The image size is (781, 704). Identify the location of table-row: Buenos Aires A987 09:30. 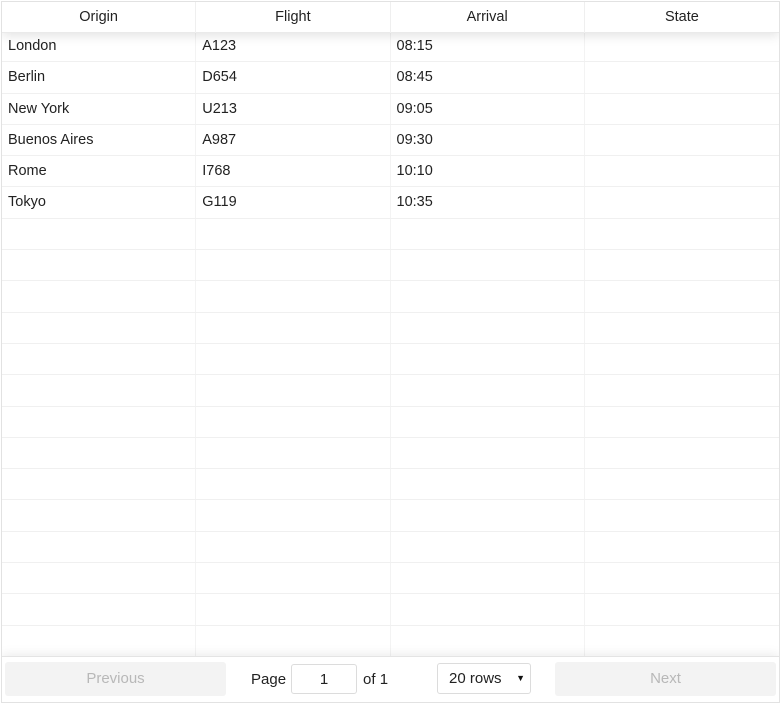
(390, 140).